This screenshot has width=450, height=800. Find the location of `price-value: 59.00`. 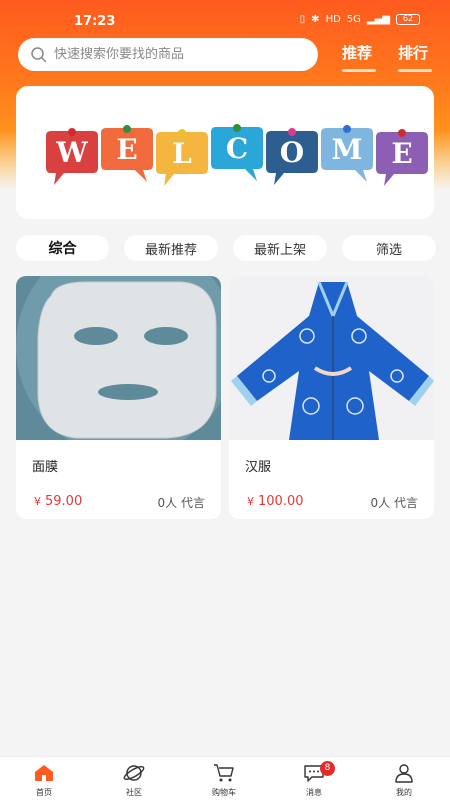

price-value: 59.00 is located at coordinates (64, 501).